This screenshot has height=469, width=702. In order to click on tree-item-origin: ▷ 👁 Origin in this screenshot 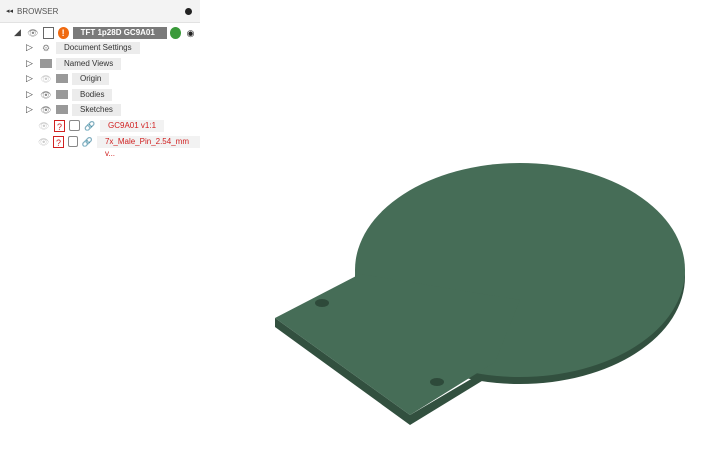, I will do `click(68, 78)`.